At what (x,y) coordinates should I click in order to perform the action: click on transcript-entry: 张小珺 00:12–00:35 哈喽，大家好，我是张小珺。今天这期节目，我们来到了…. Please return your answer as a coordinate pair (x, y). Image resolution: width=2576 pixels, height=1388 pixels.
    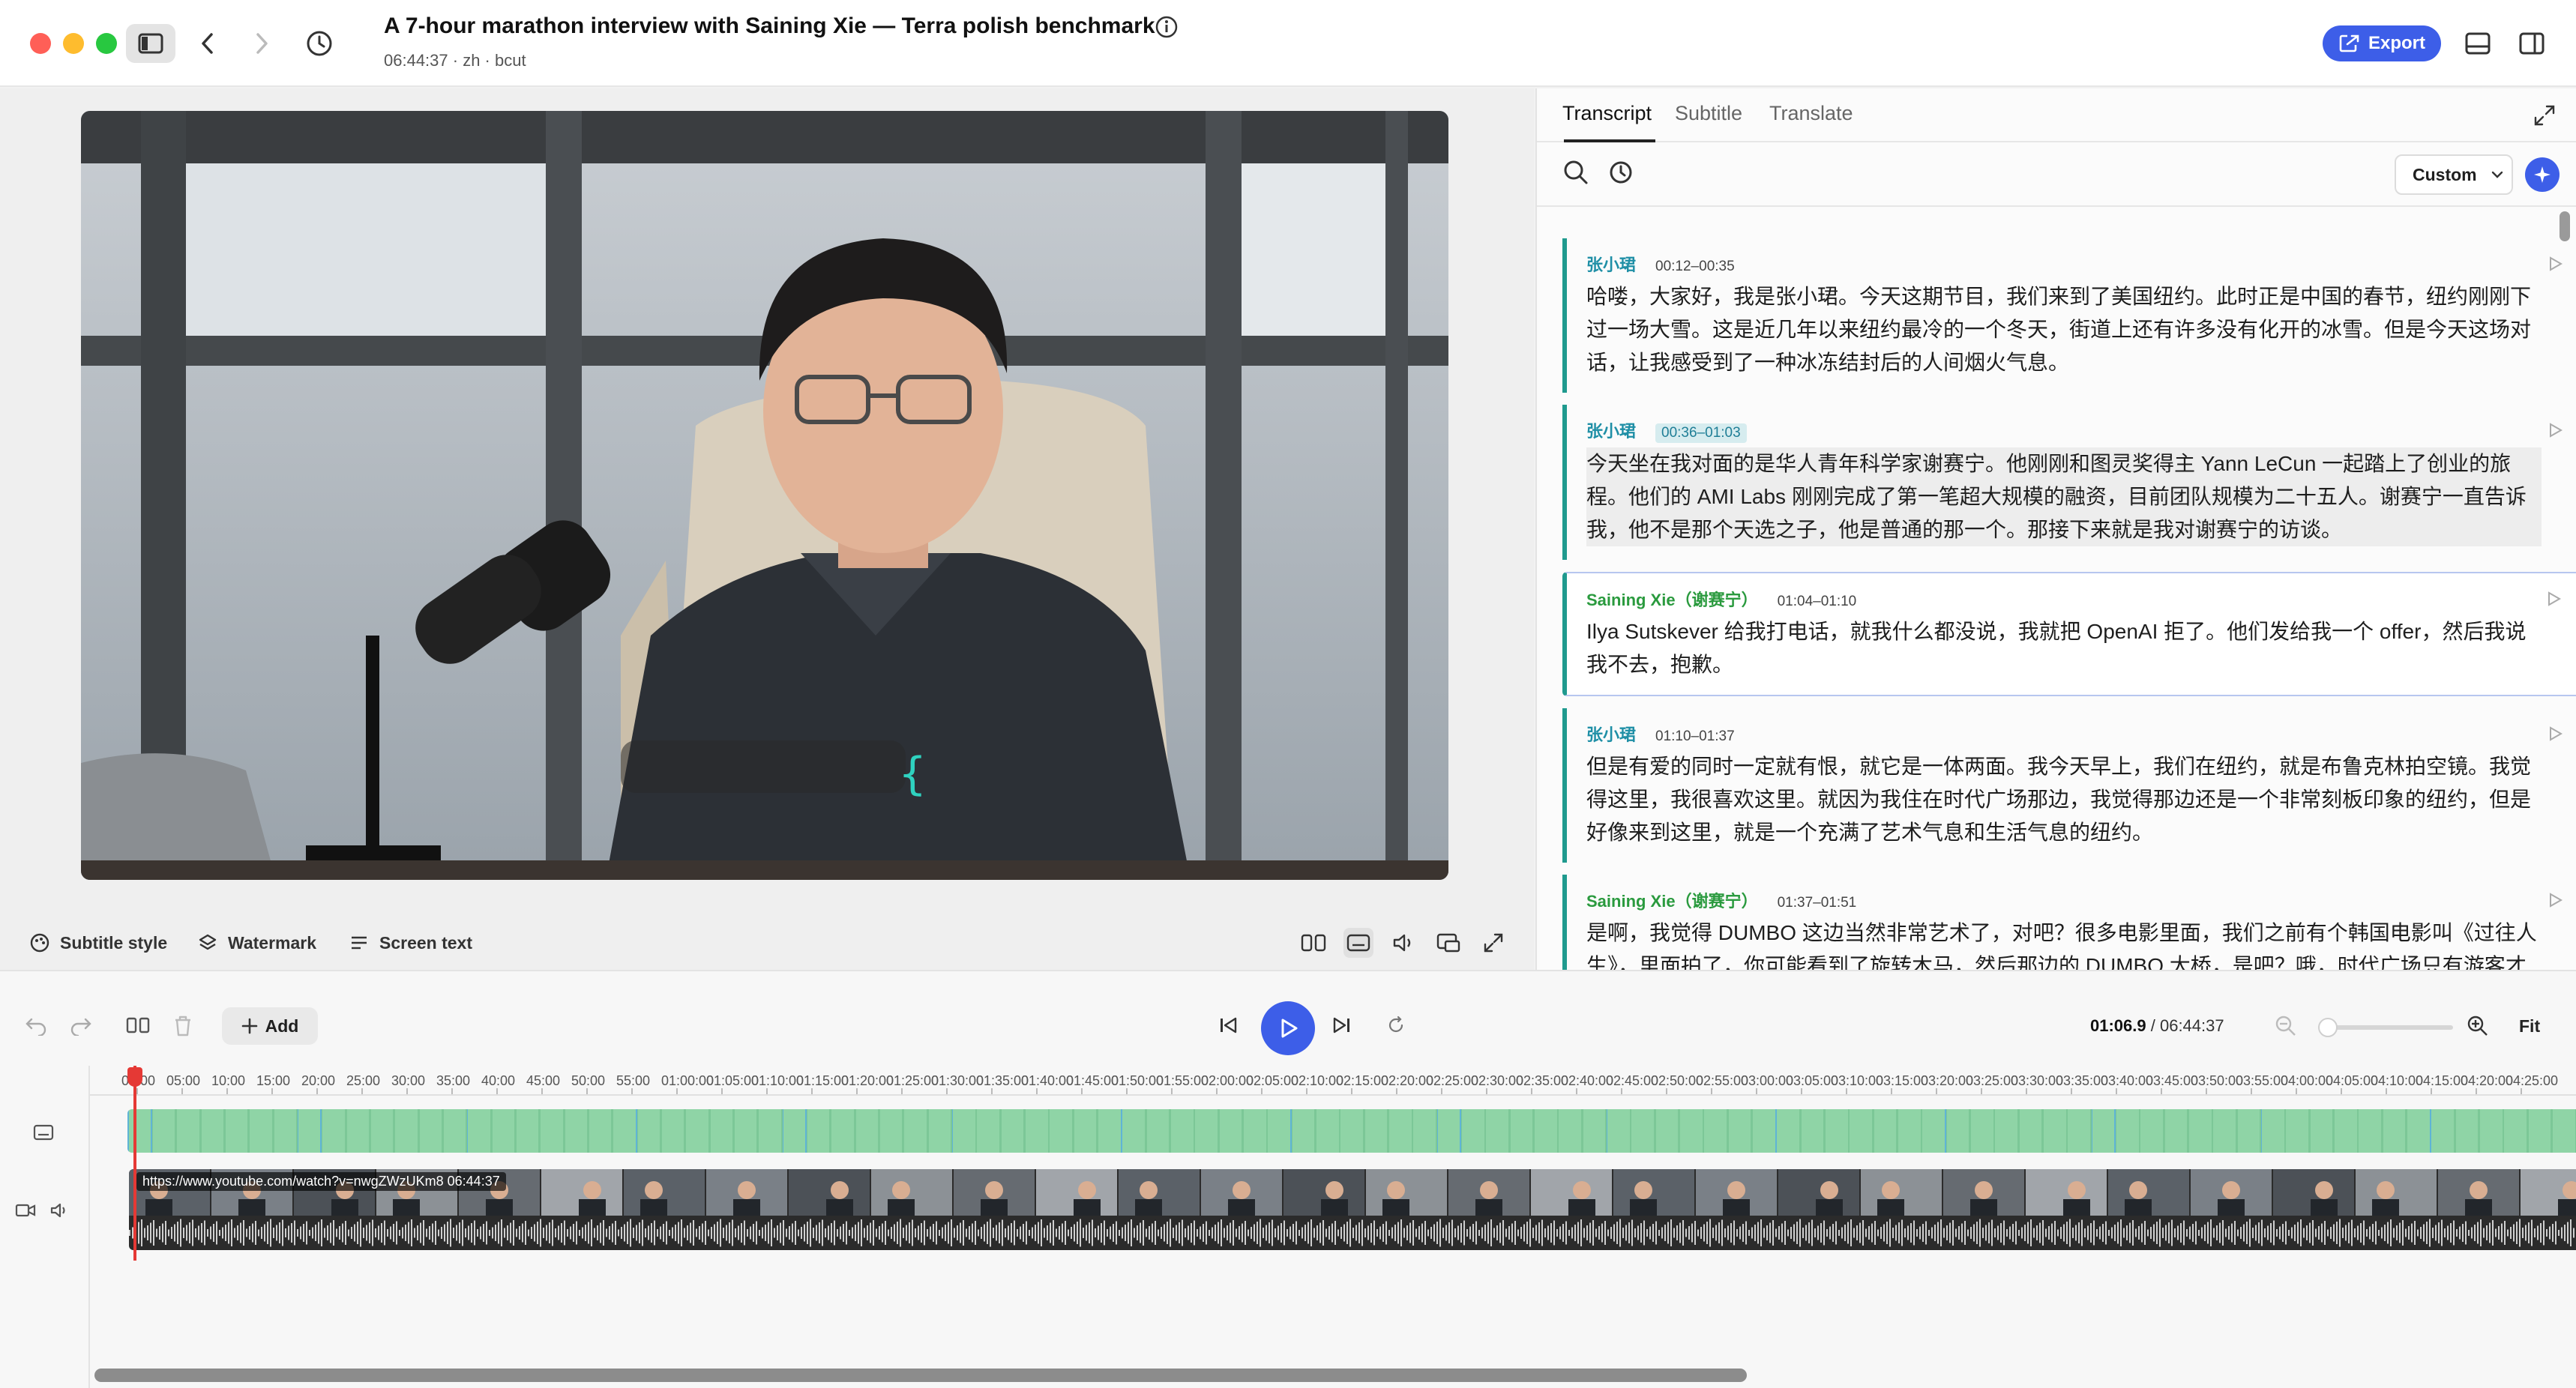
    Looking at the image, I should click on (2069, 315).